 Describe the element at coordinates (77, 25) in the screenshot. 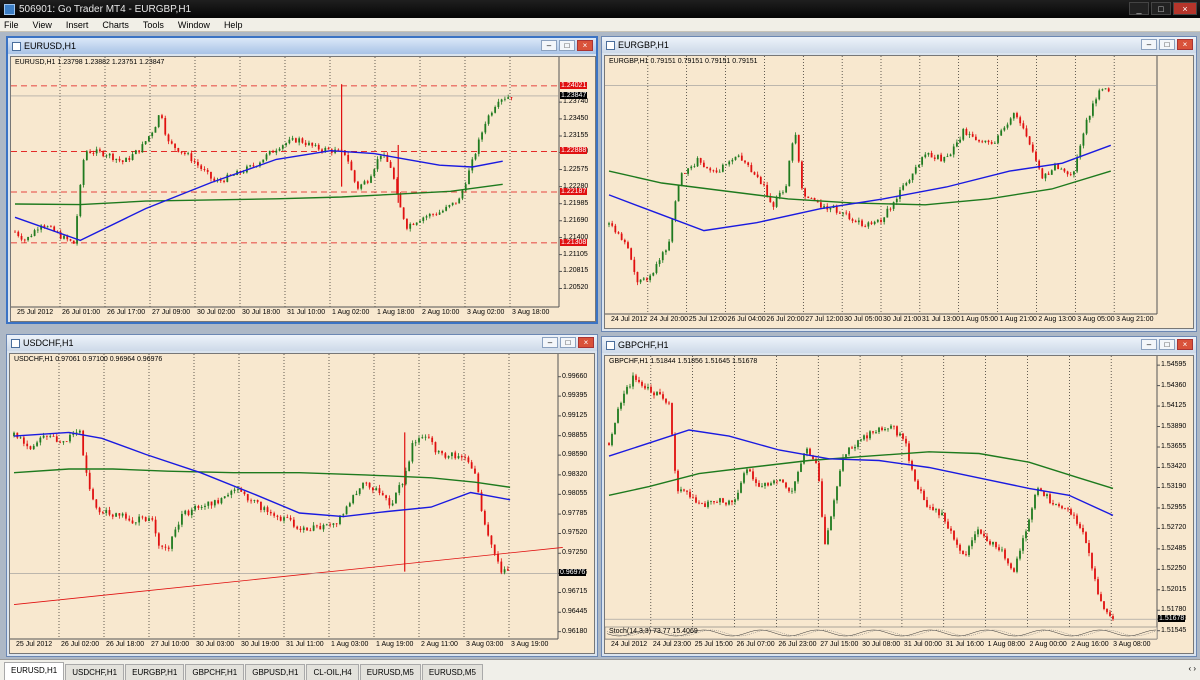

I see `menu-insert: Insert` at that location.